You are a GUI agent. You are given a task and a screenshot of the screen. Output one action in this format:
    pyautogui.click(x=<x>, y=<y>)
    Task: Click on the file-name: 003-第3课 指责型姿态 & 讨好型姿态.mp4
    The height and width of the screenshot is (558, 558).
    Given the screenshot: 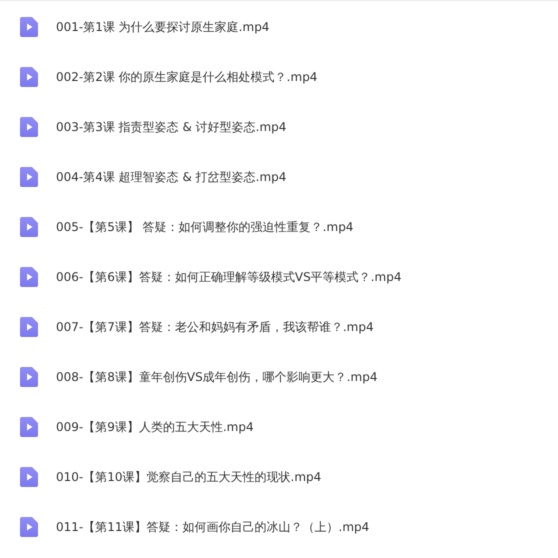 What is the action you would take?
    pyautogui.click(x=171, y=127)
    